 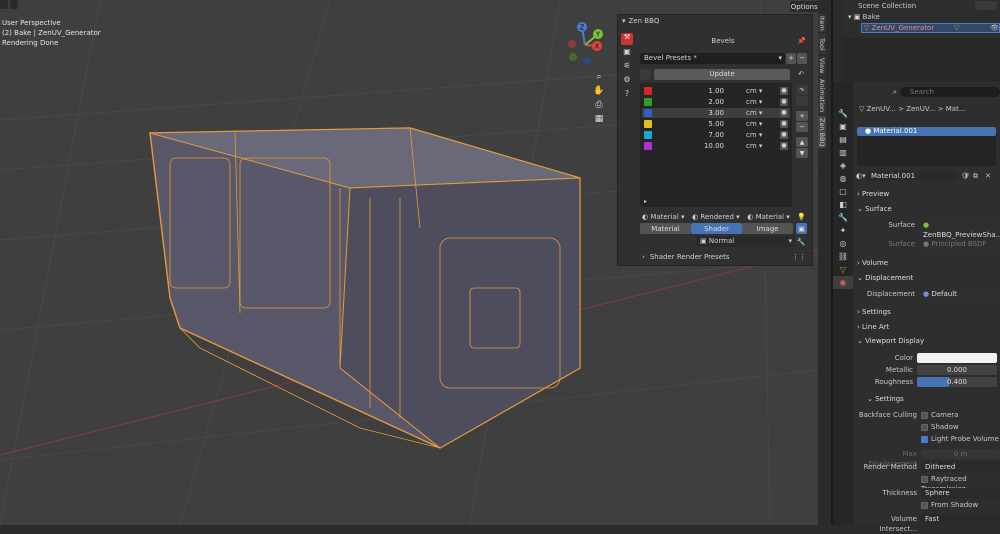 I want to click on search-input: Search, so click(x=950, y=92).